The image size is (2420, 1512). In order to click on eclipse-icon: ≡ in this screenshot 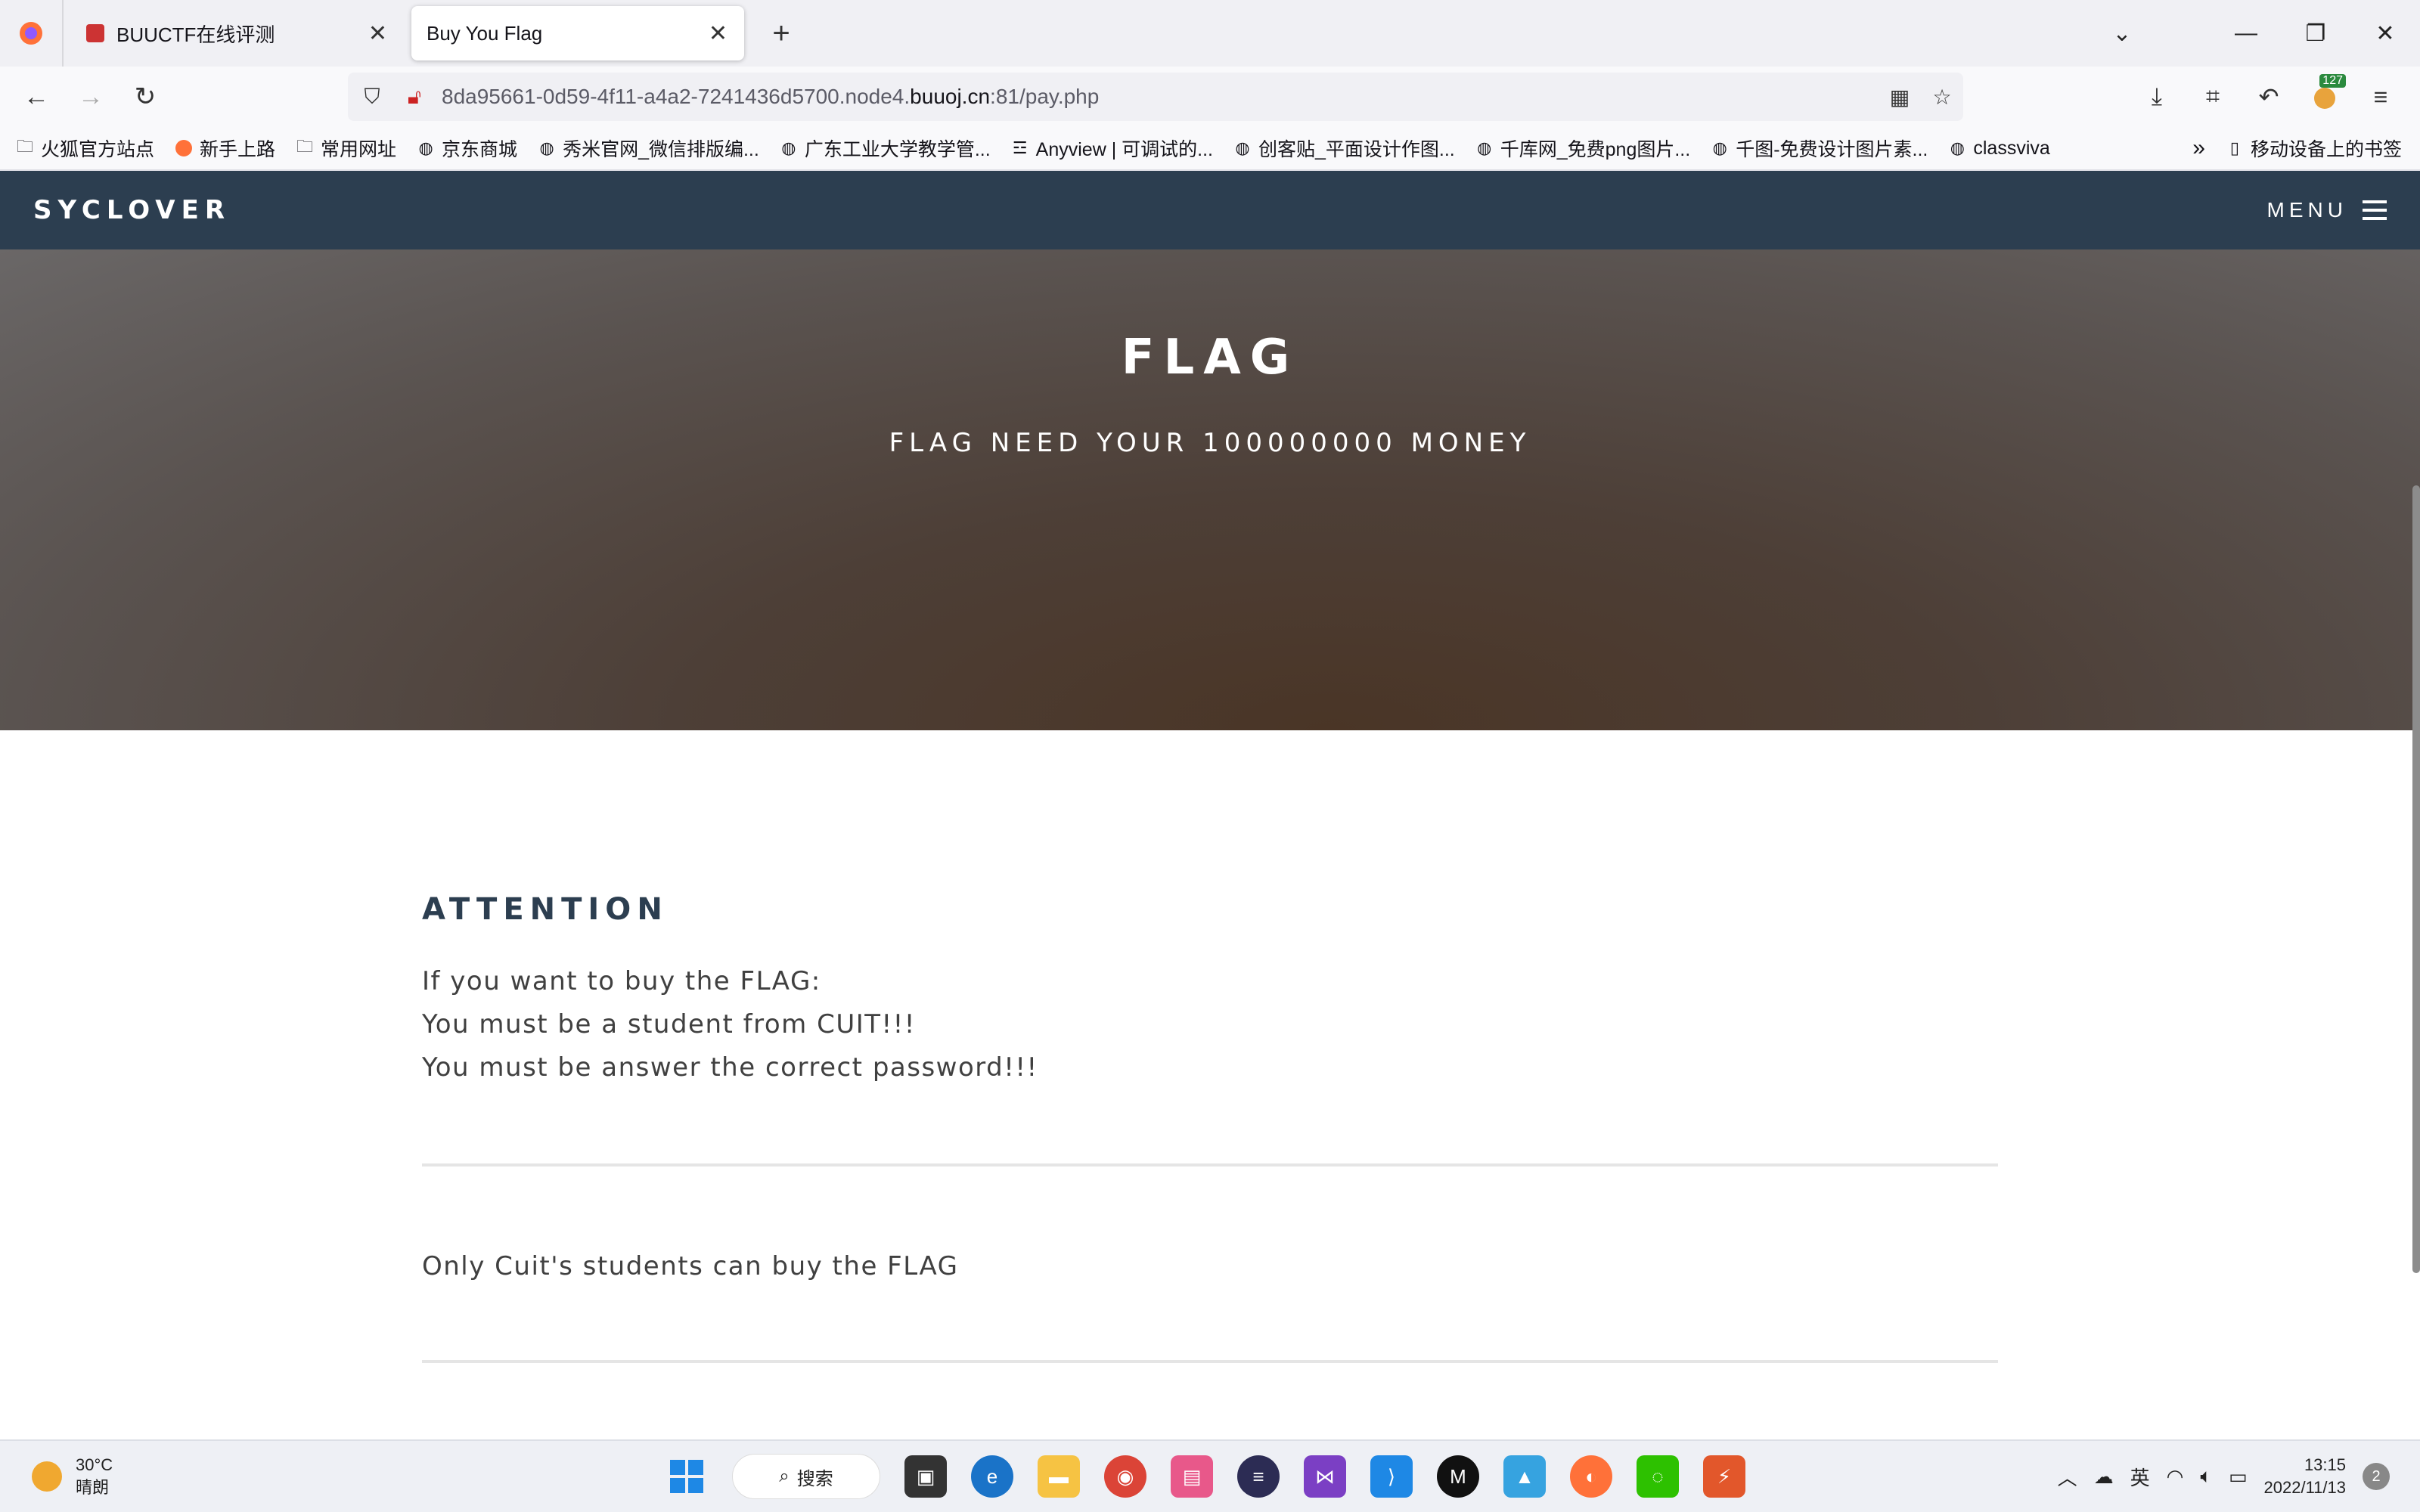, I will do `click(1258, 1476)`.